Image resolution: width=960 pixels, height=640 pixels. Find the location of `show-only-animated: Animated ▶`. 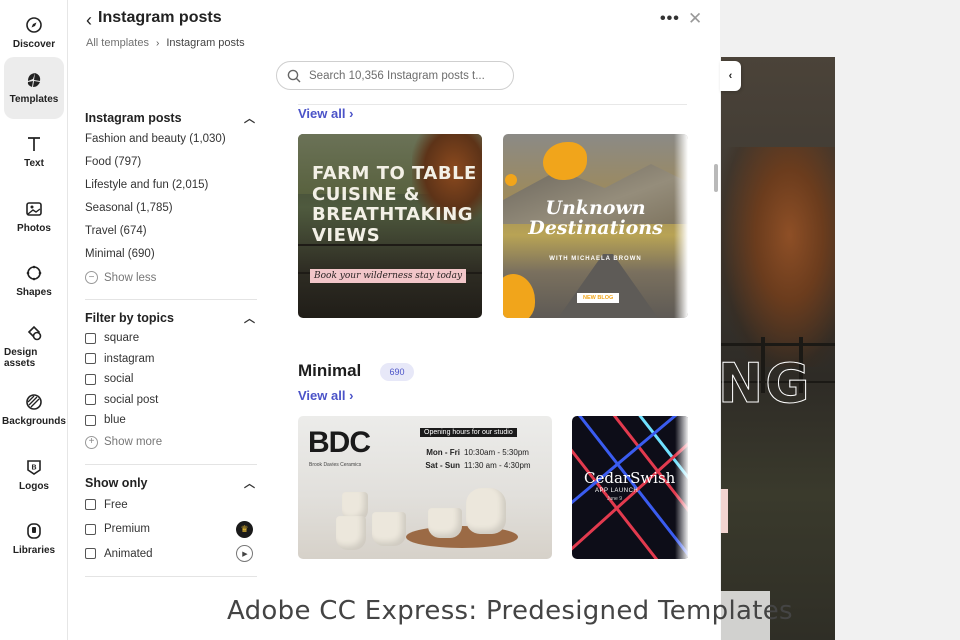

show-only-animated: Animated ▶ is located at coordinates (171, 554).